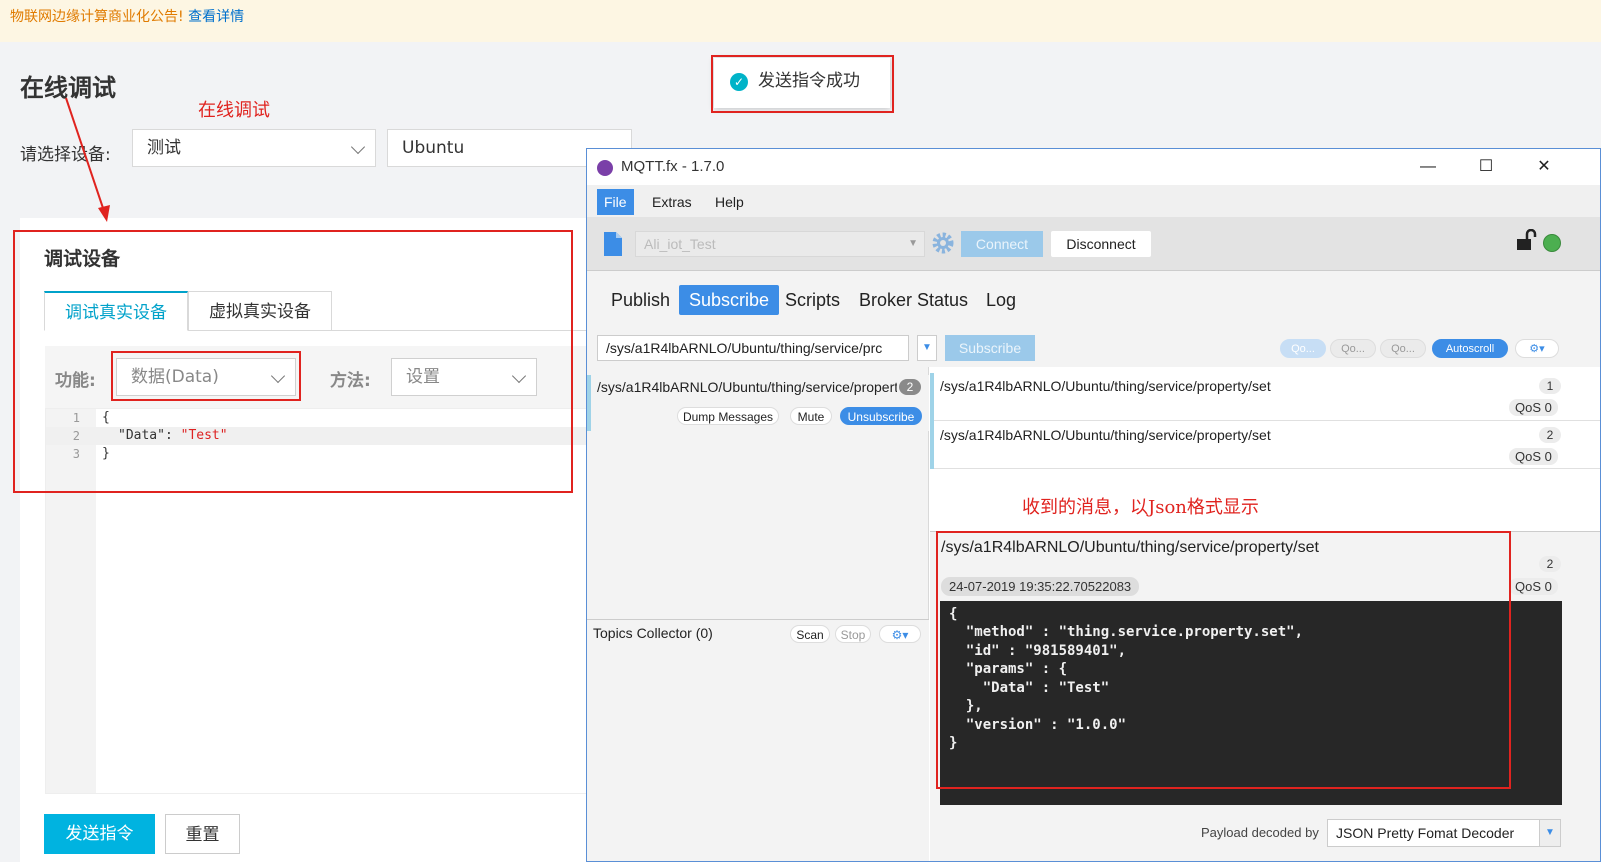  What do you see at coordinates (673, 166) in the screenshot?
I see `window-title: MQTT.fx - 1.7.0` at bounding box center [673, 166].